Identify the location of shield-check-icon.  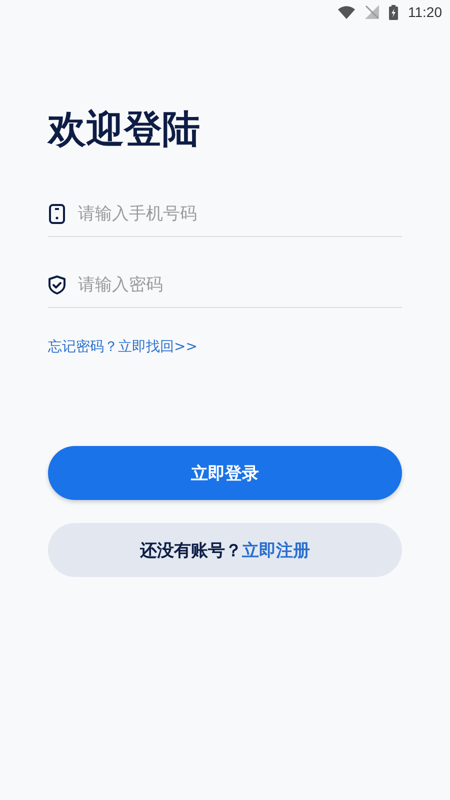
(57, 285).